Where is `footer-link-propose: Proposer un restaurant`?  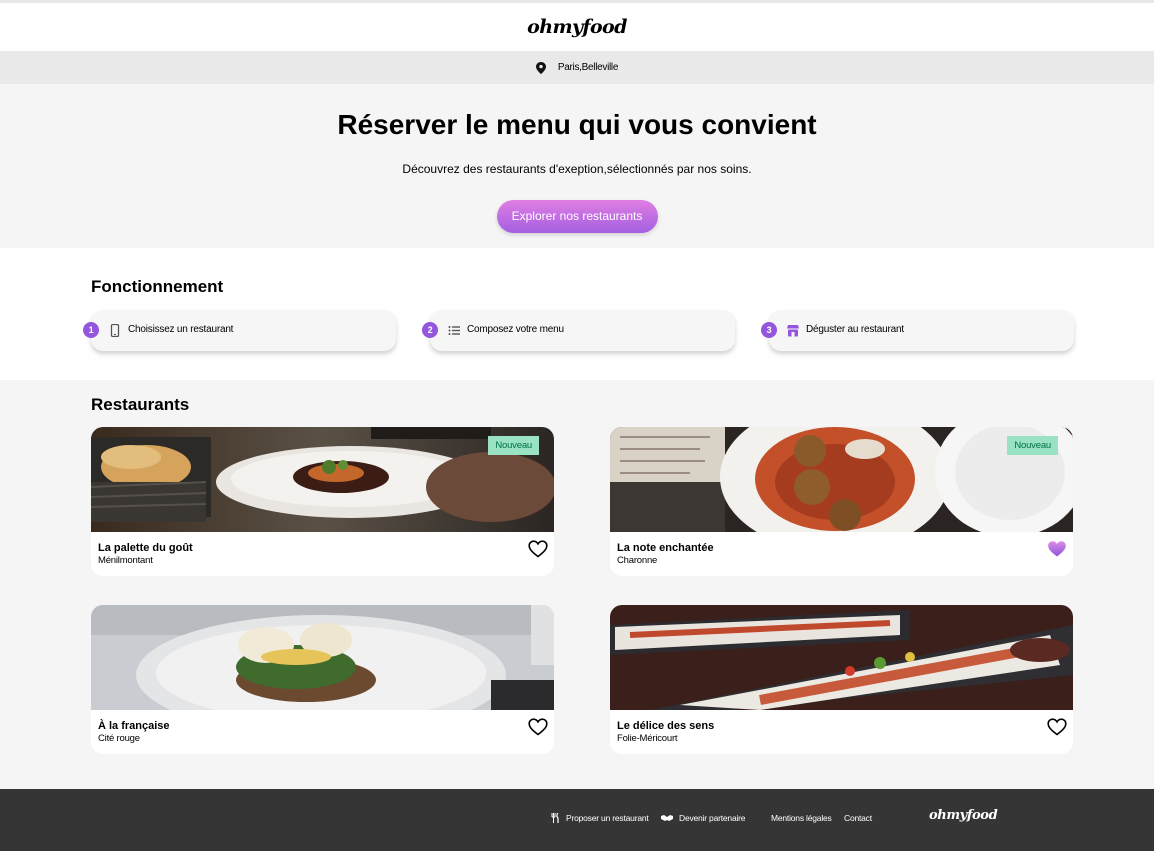 footer-link-propose: Proposer un restaurant is located at coordinates (600, 818).